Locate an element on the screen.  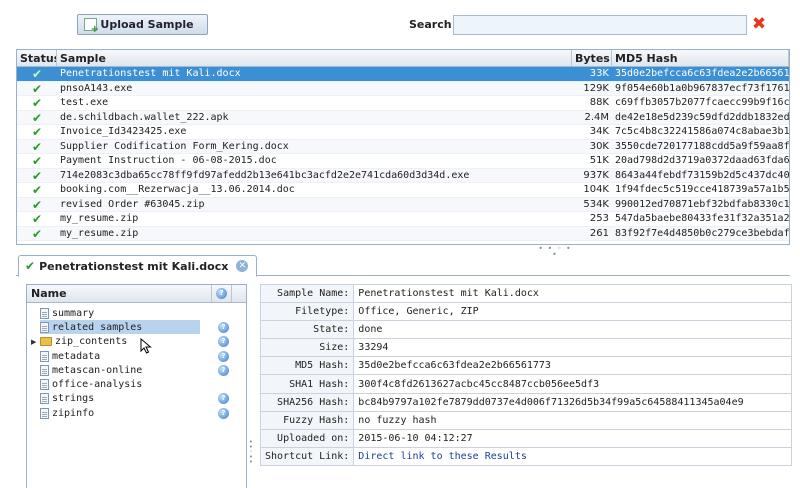
tree-header-name: Name is located at coordinates (119, 293).